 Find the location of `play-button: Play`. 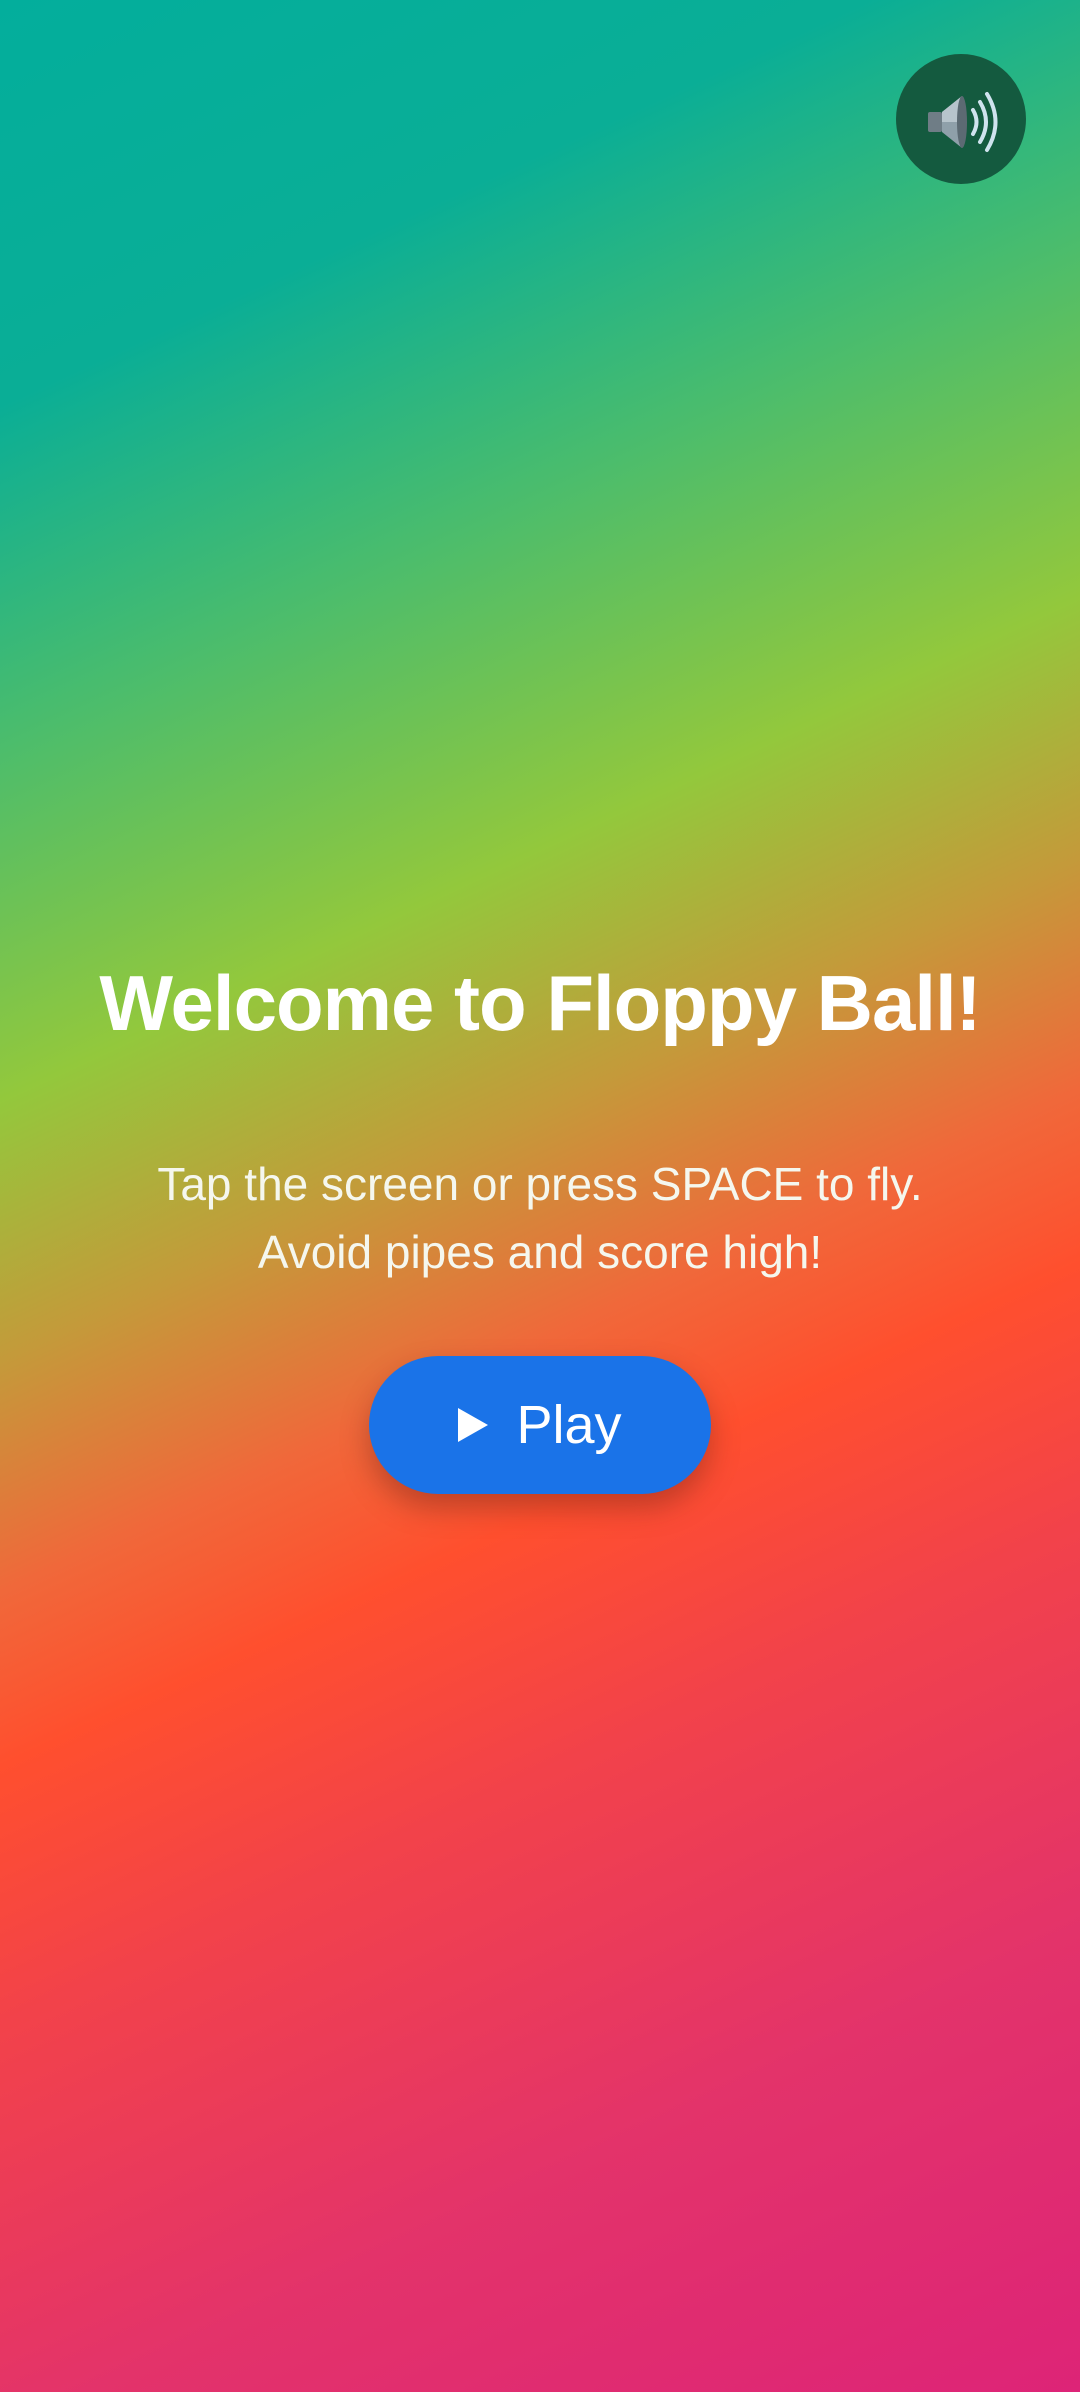

play-button: Play is located at coordinates (540, 1425).